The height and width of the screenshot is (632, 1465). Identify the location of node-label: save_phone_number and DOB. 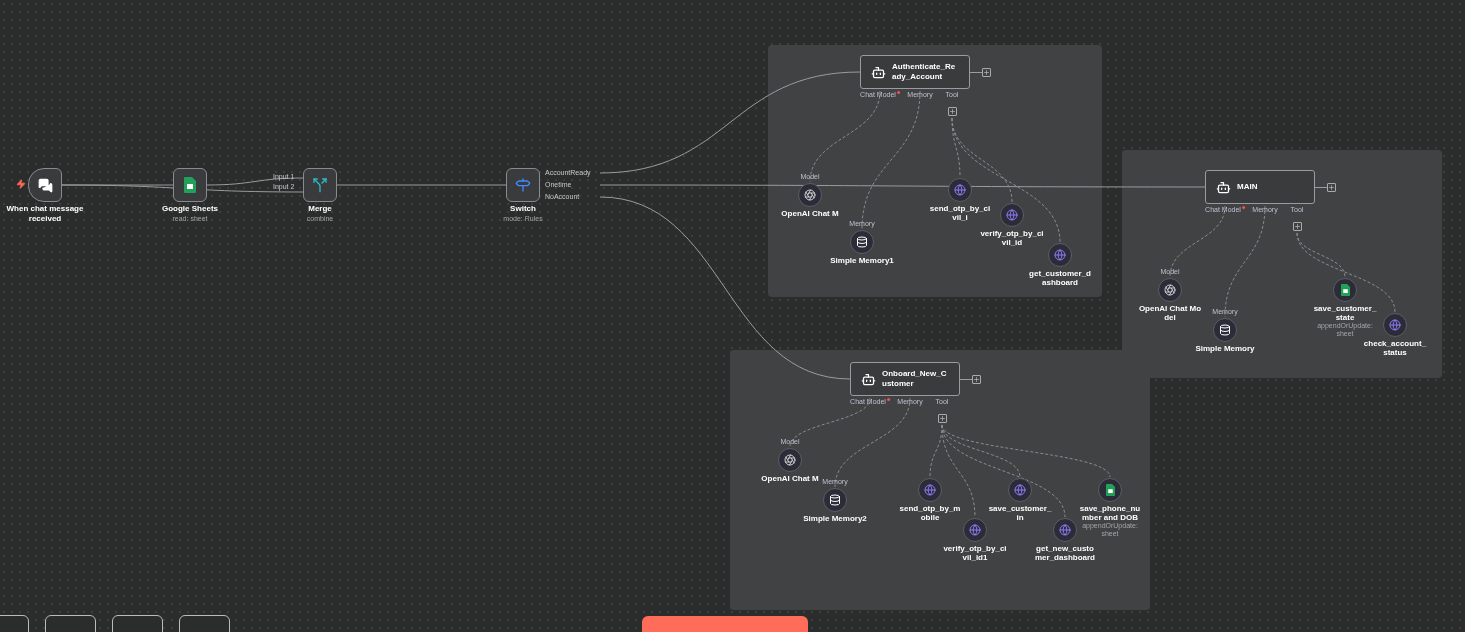
(1110, 513).